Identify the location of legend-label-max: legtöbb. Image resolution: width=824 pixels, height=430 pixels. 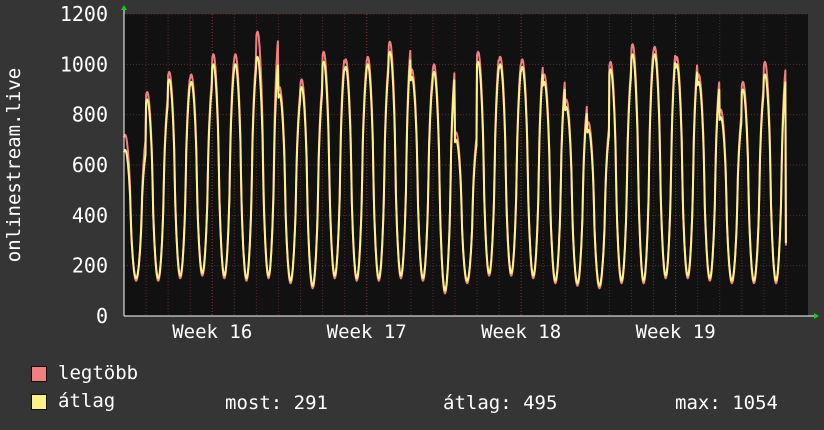
(98, 373).